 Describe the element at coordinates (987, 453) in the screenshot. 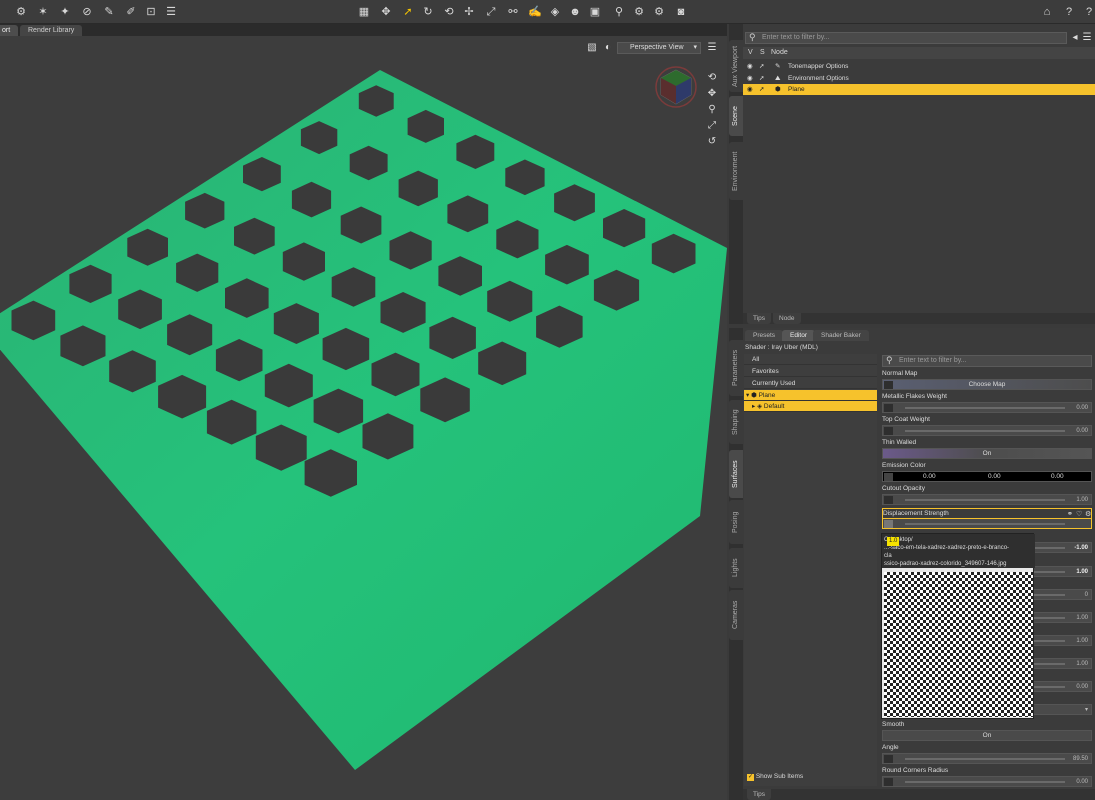

I see `thin-walled-toggle: On` at that location.